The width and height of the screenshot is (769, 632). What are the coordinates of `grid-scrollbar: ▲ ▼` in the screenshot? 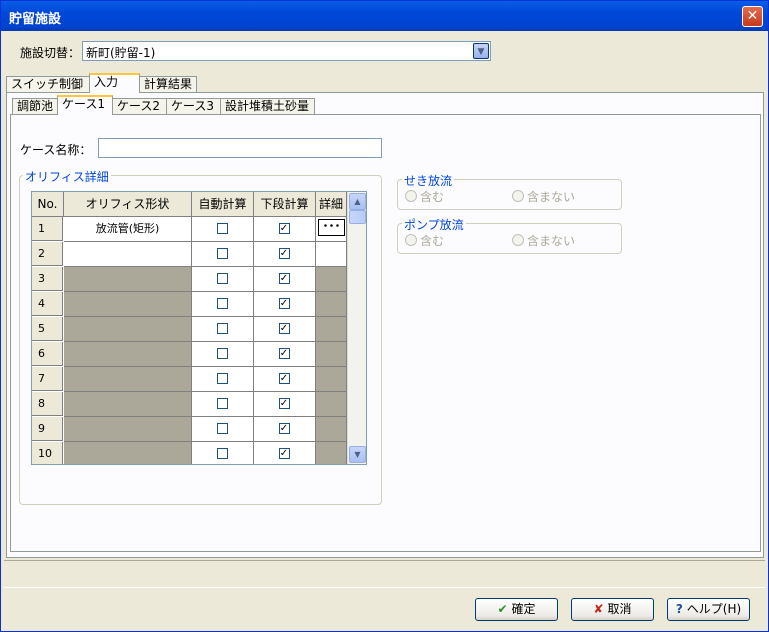 It's located at (356, 328).